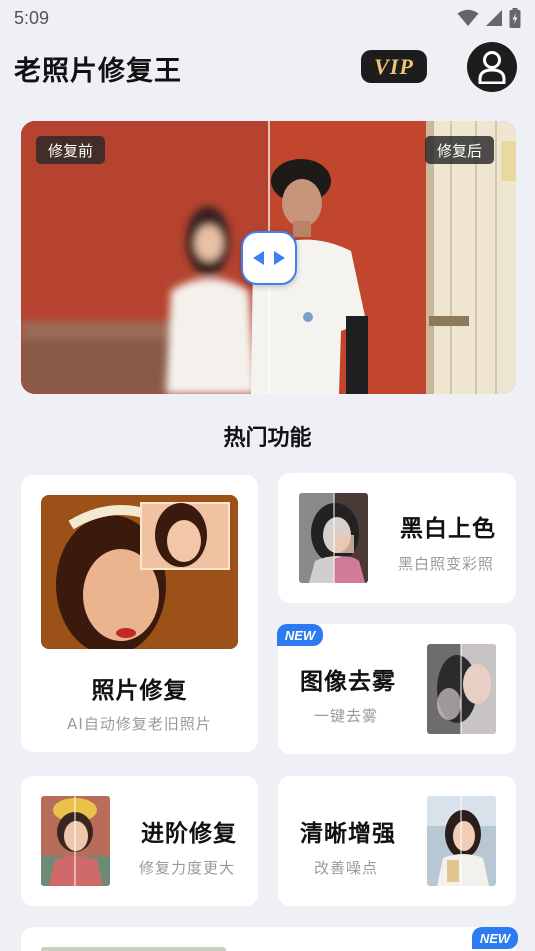  What do you see at coordinates (346, 868) in the screenshot?
I see `enhance-subtitle: 改善噪点` at bounding box center [346, 868].